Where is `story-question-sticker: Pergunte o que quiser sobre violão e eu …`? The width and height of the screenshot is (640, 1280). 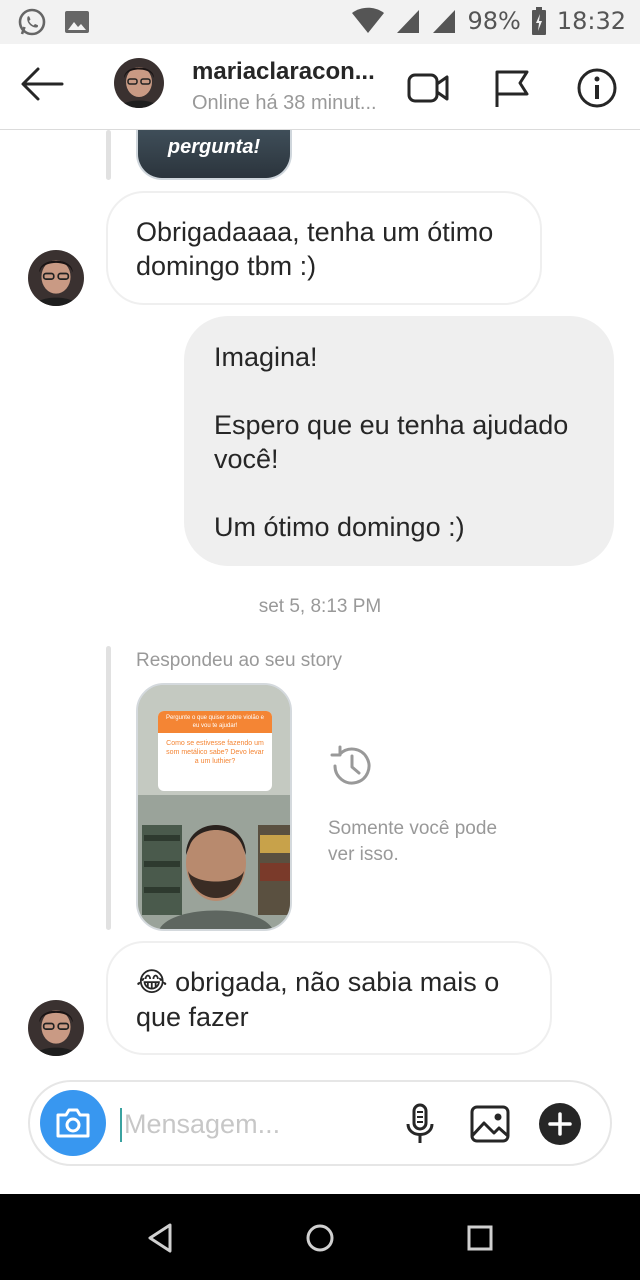 story-question-sticker: Pergunte o que quiser sobre violão e eu … is located at coordinates (215, 751).